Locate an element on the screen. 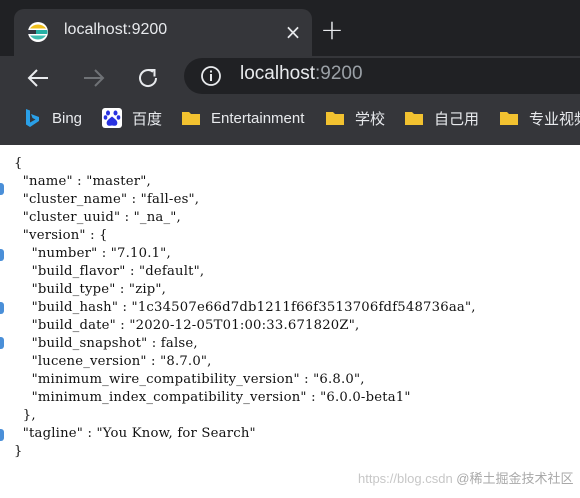 Image resolution: width=580 pixels, height=498 pixels. json-line: }, is located at coordinates (25, 415).